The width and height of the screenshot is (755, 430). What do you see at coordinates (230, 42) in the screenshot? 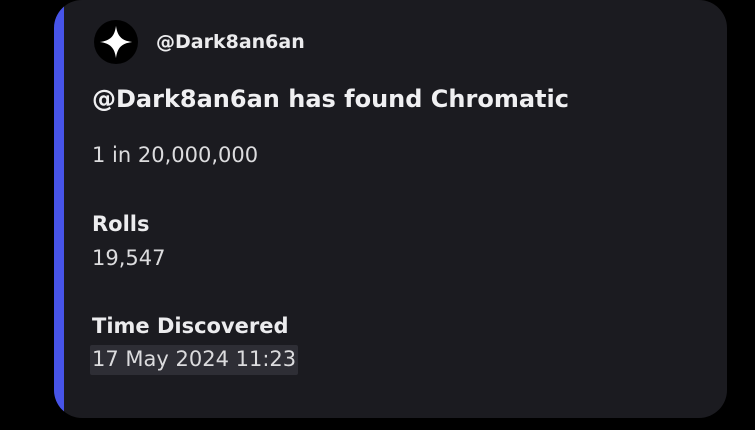
I see `author-name: @Dark8an6an` at bounding box center [230, 42].